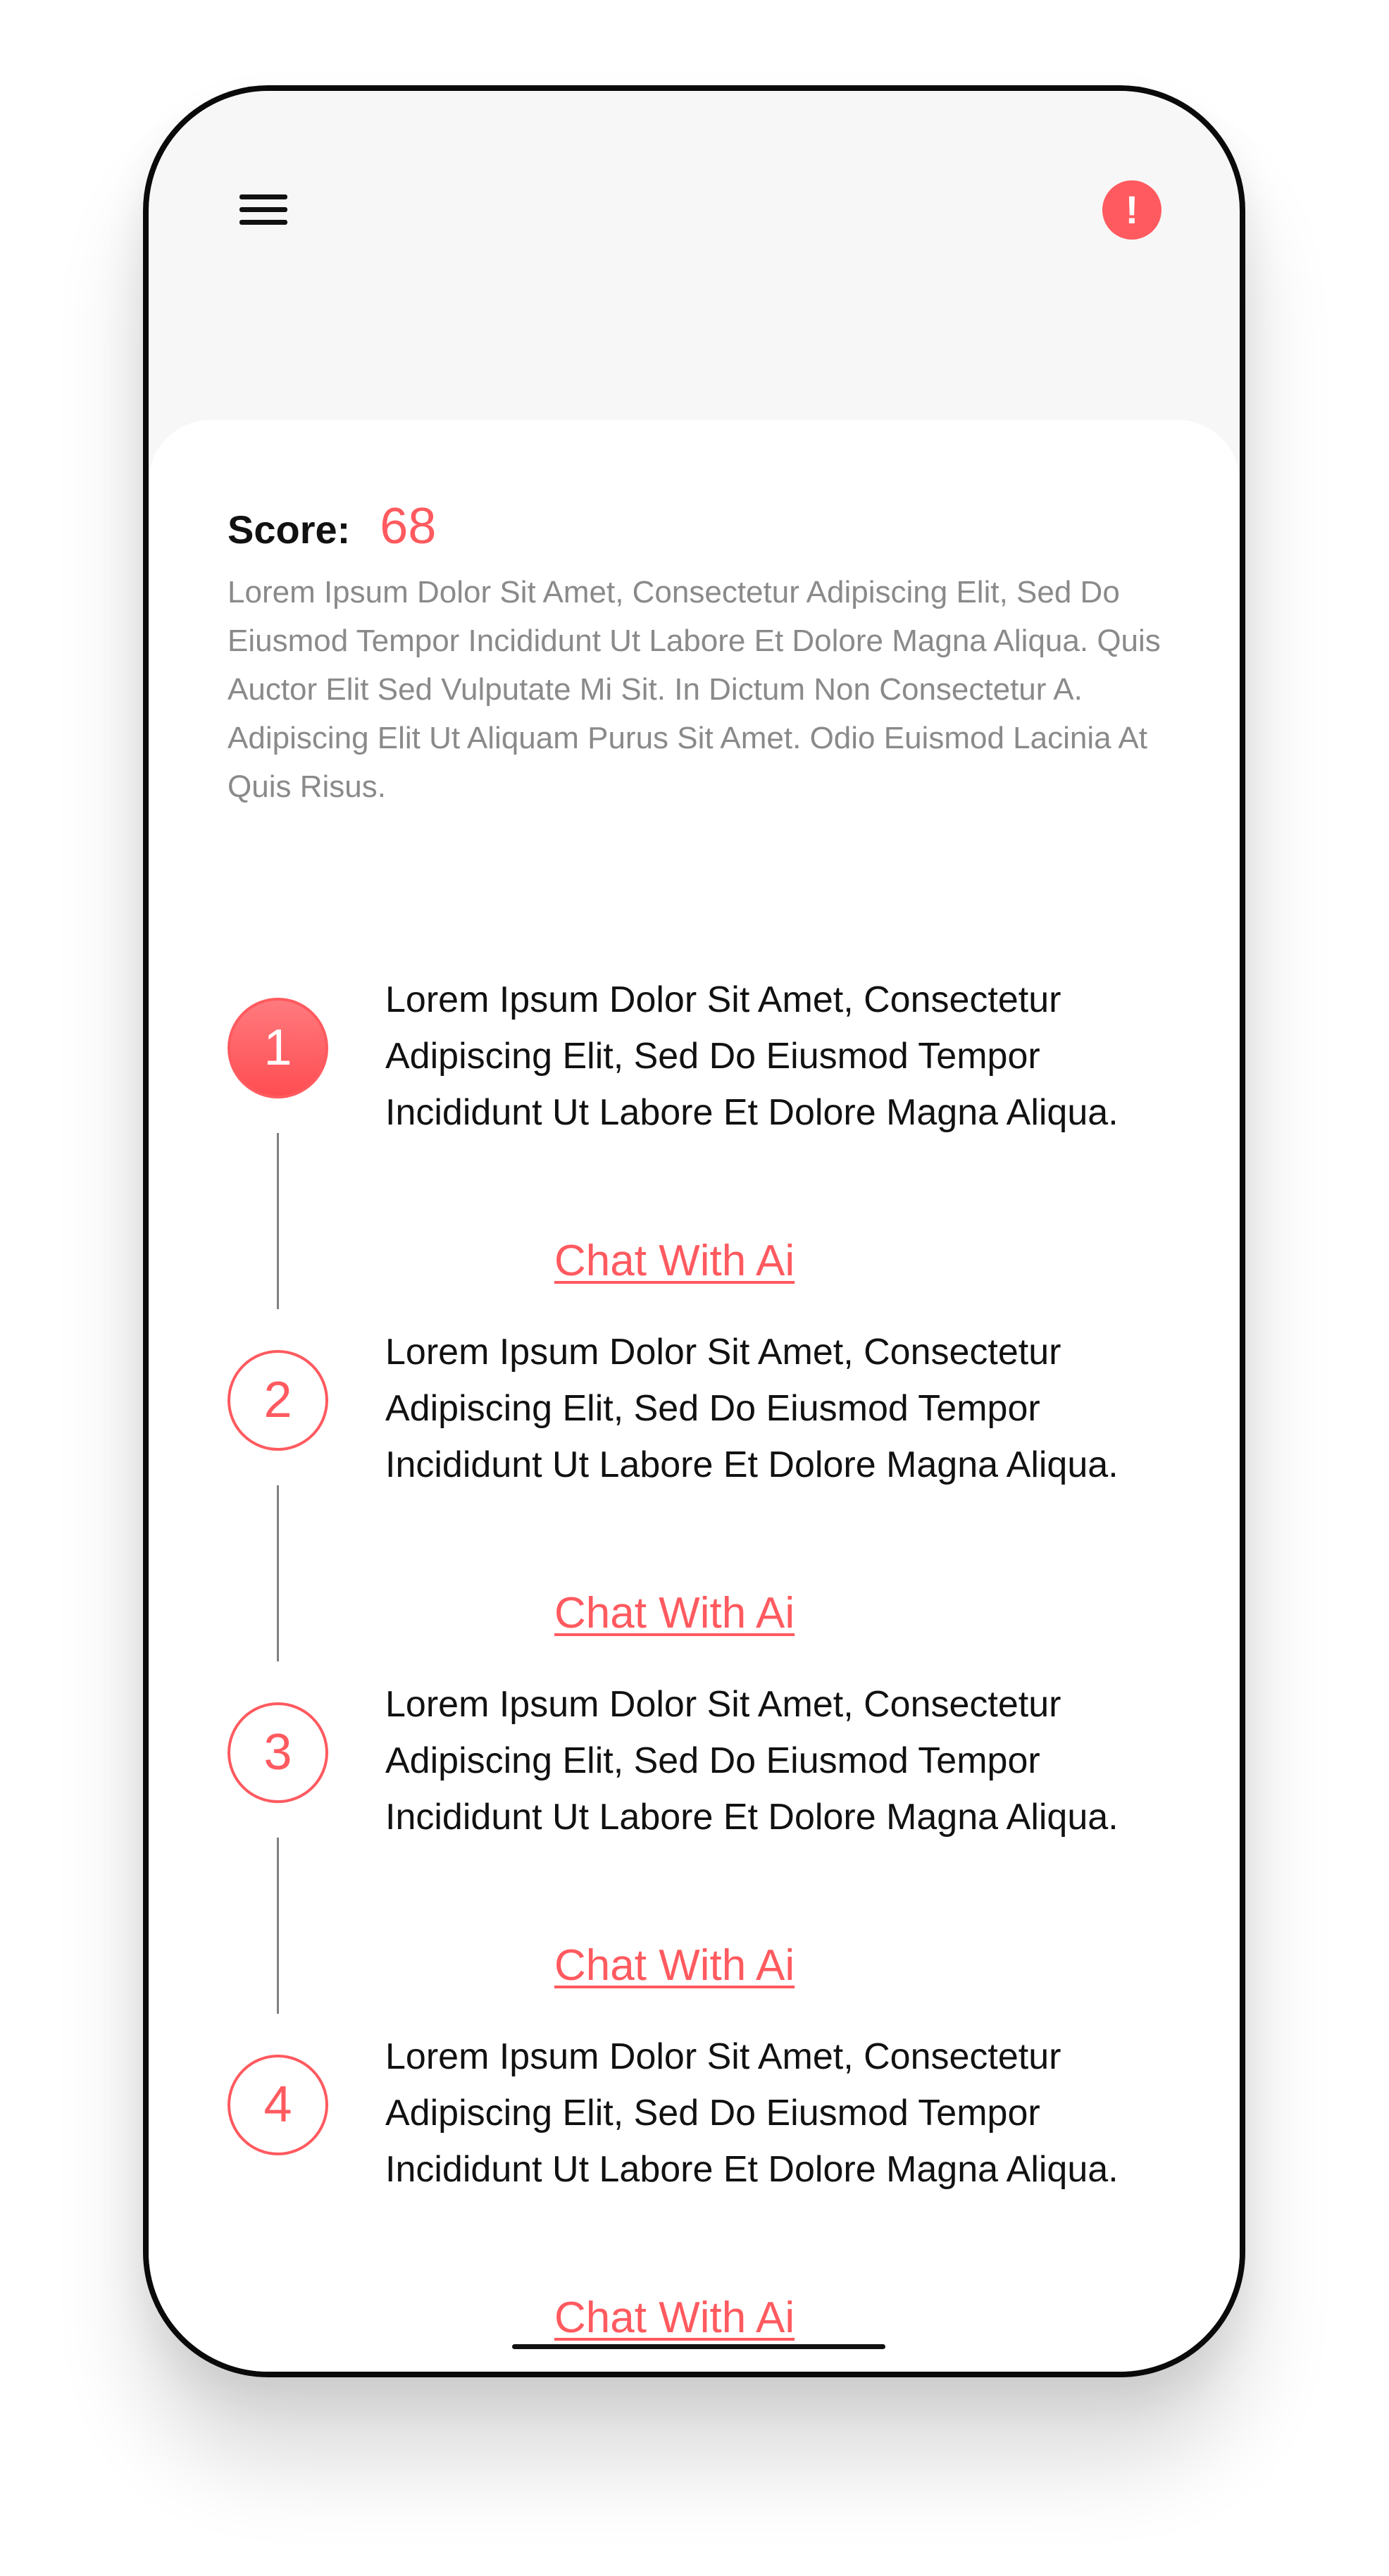 This screenshot has height=2576, width=1389. What do you see at coordinates (278, 1048) in the screenshot?
I see `step-number-badge: 1` at bounding box center [278, 1048].